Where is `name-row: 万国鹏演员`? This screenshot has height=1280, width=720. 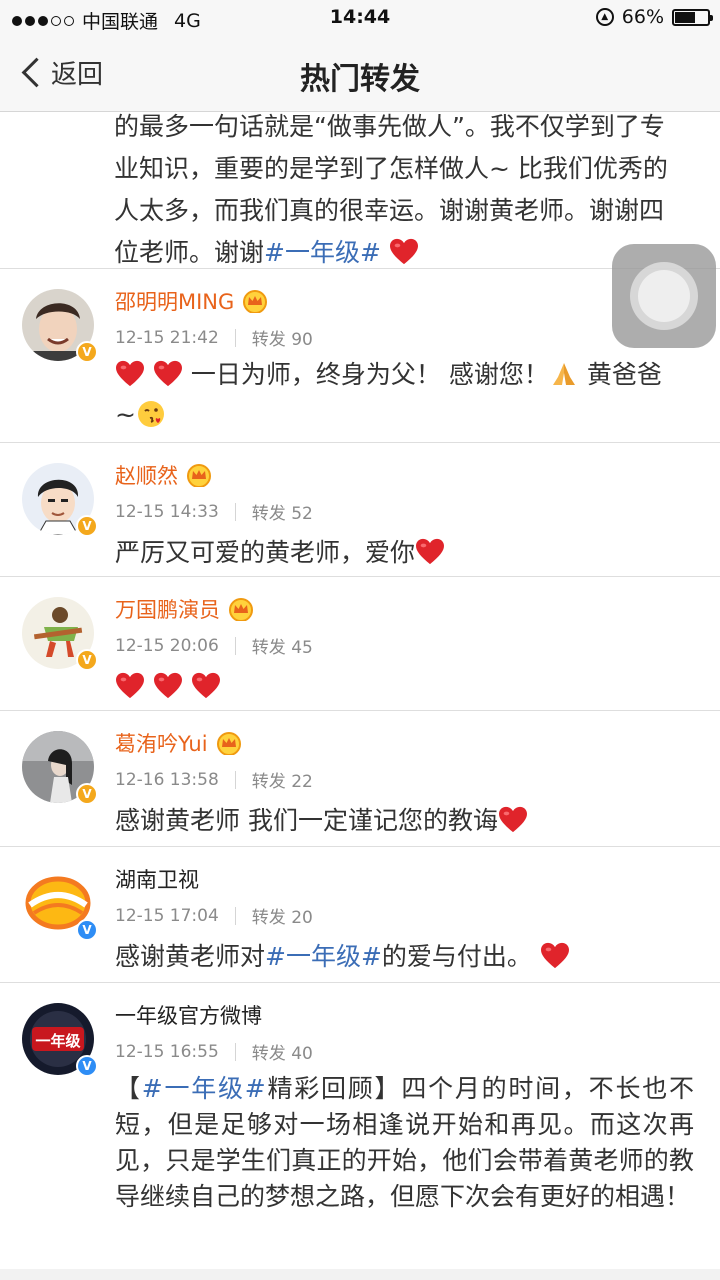
name-row: 万国鹏演员 is located at coordinates (184, 609).